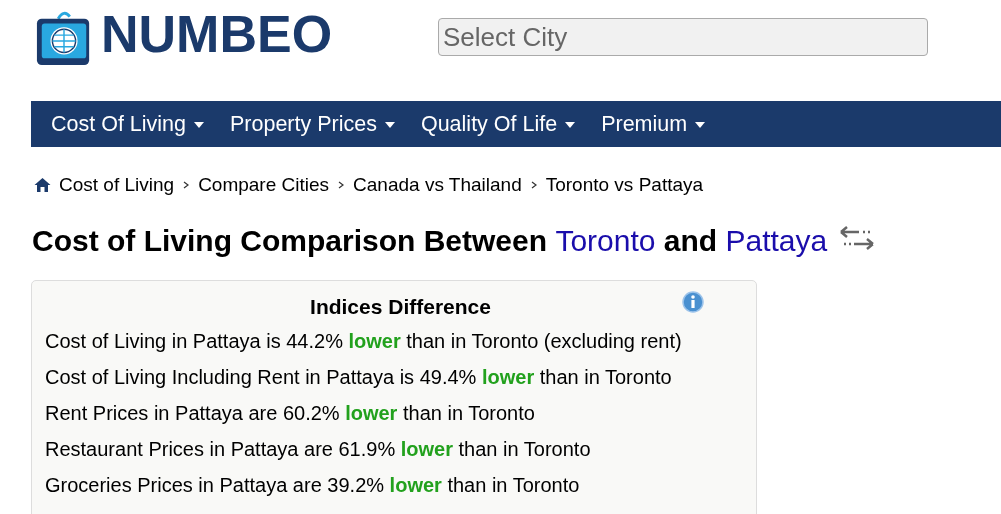 The height and width of the screenshot is (514, 1001). What do you see at coordinates (318, 449) in the screenshot?
I see `comparison-text: Restaurant Prices in Pattaya are 61.9% lower than in Toronto` at bounding box center [318, 449].